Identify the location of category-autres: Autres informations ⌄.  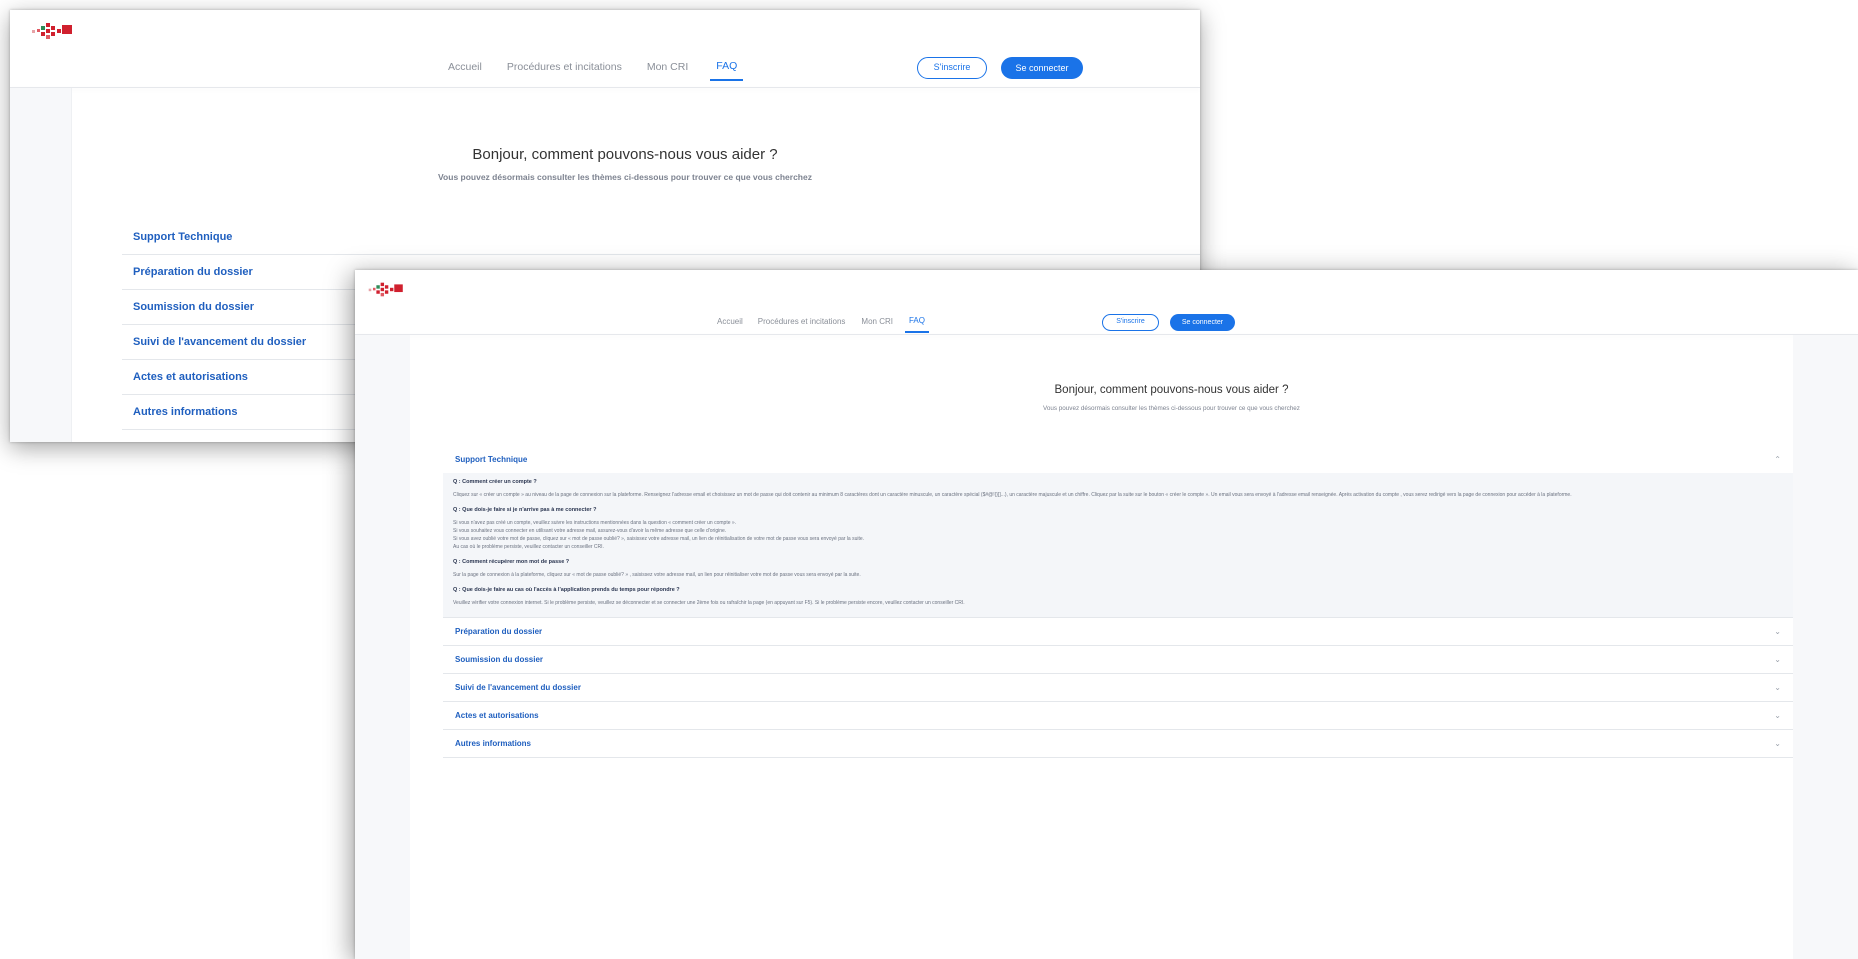
(1118, 744).